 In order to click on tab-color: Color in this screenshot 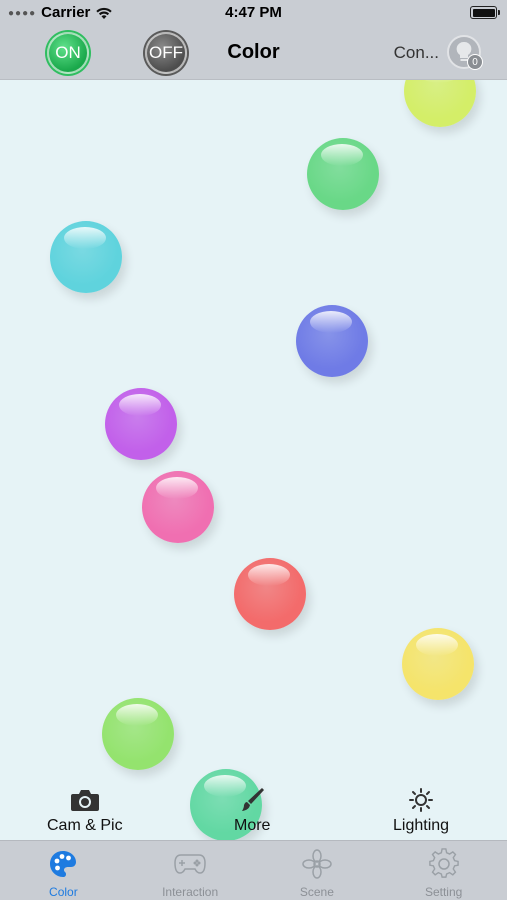, I will do `click(63, 870)`.